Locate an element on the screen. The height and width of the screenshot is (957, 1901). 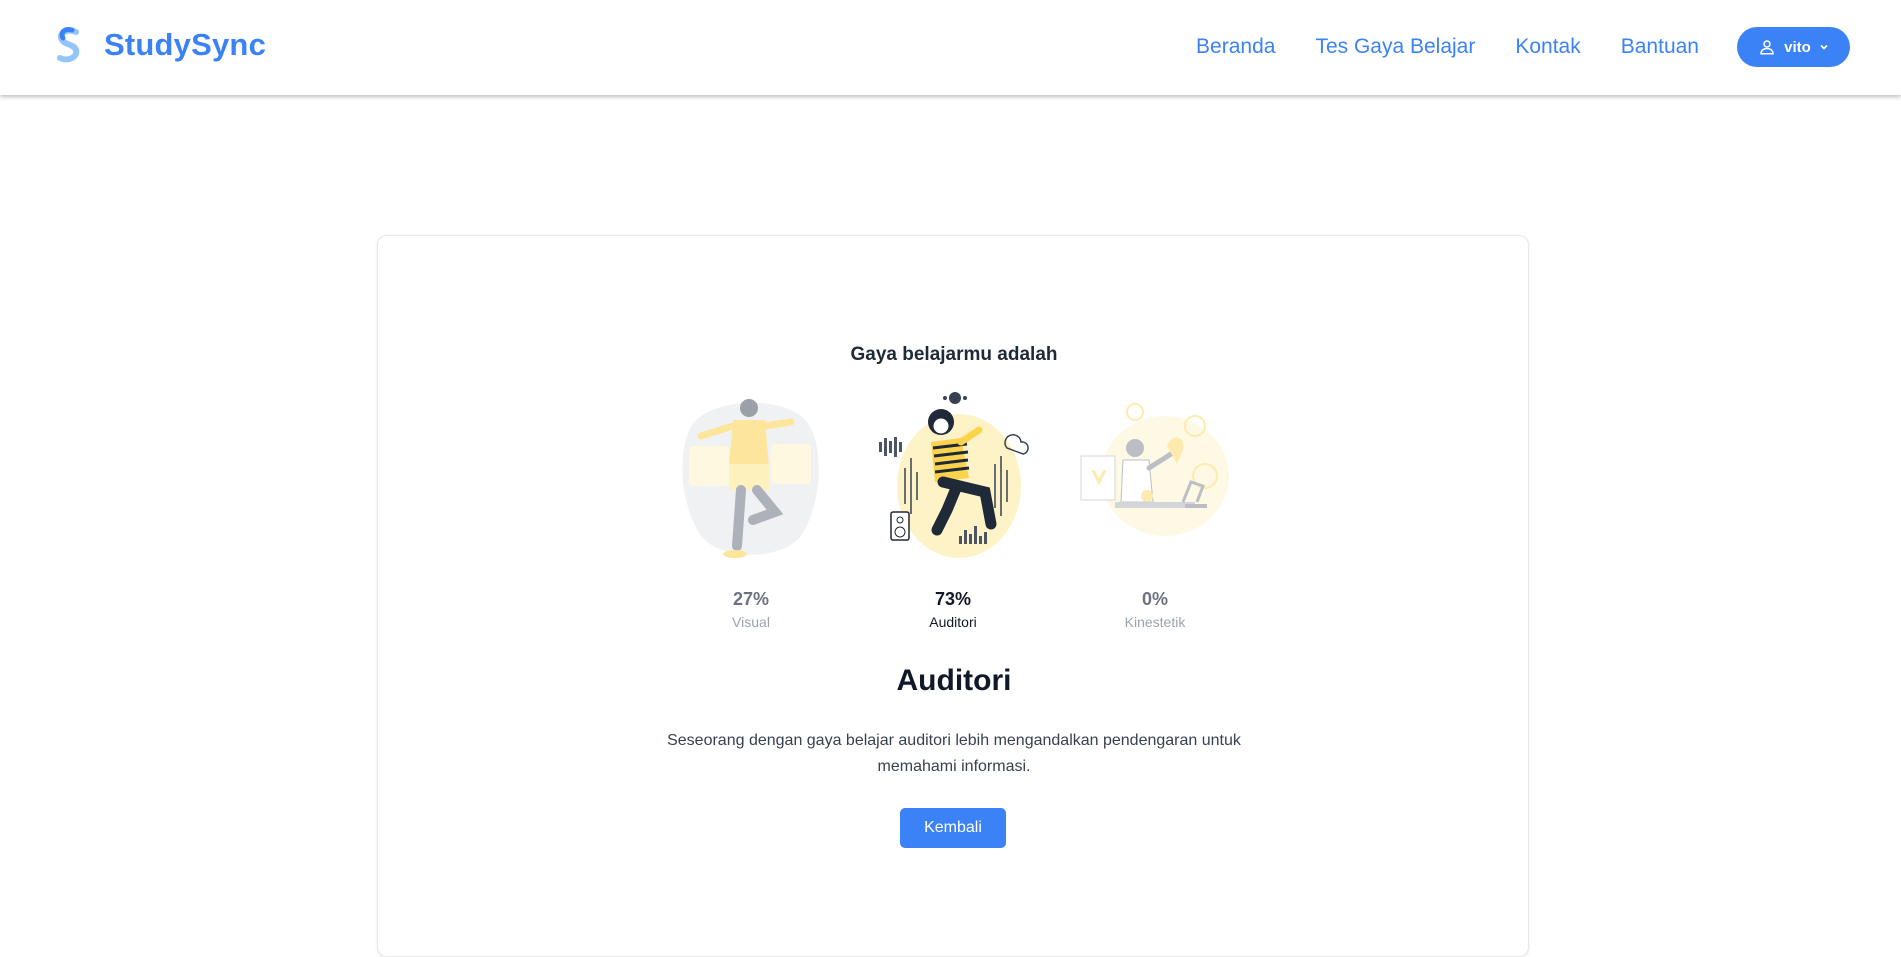
auditory-illustration is located at coordinates (954, 475).